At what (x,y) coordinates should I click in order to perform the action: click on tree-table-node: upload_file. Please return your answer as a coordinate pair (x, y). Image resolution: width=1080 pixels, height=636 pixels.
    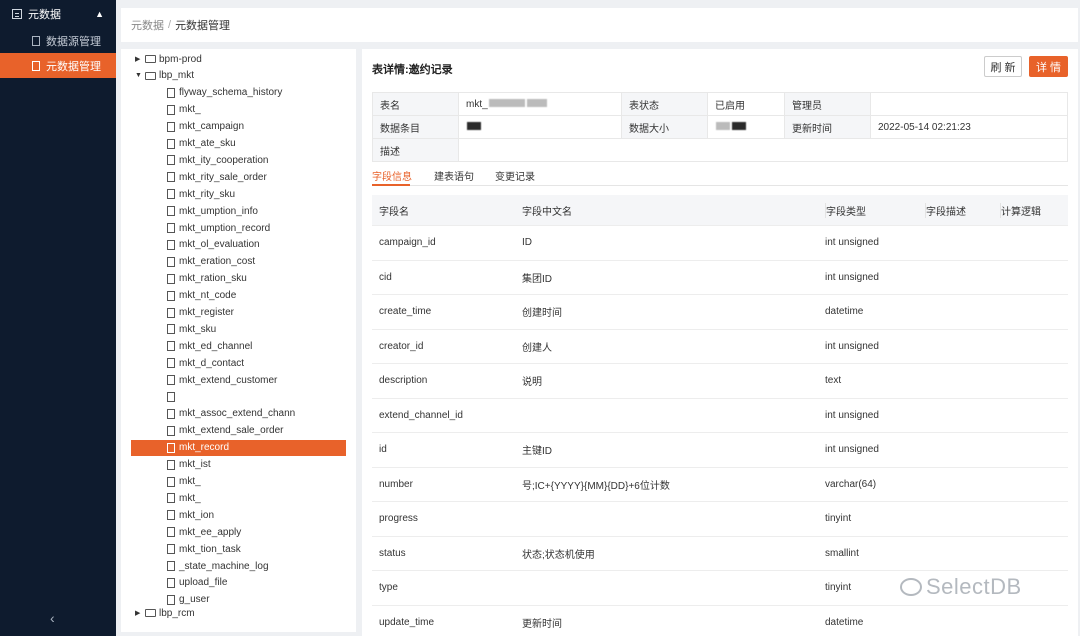
    Looking at the image, I should click on (197, 583).